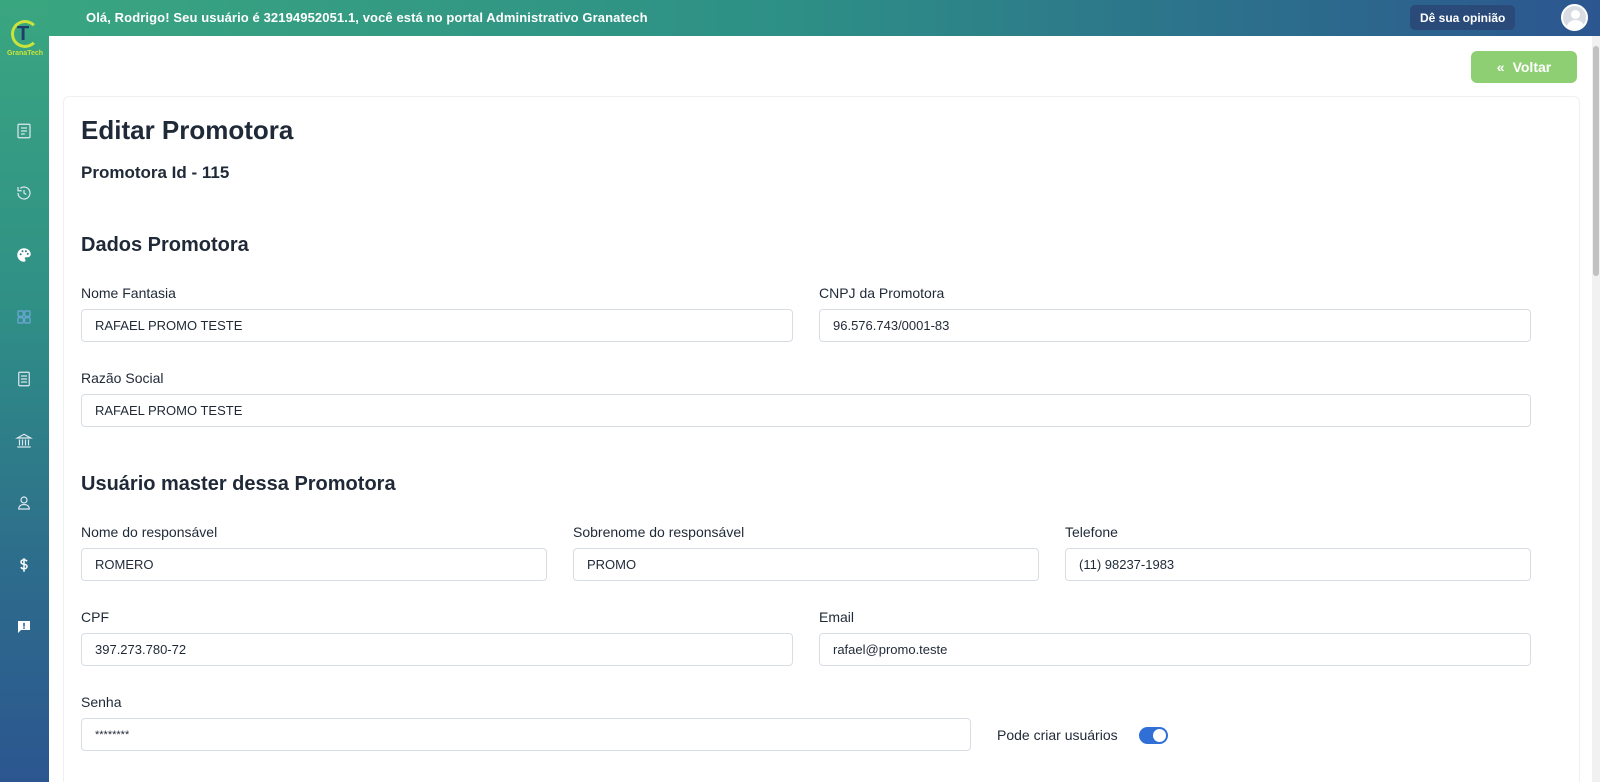 The height and width of the screenshot is (782, 1600). I want to click on scrollbar, so click(1596, 409).